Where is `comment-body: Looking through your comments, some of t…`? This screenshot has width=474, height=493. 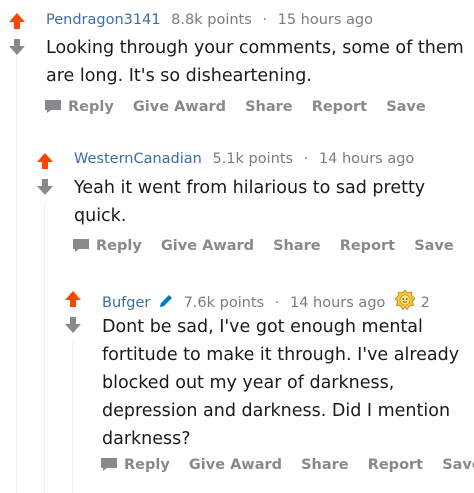 comment-body: Looking through your comments, some of t… is located at coordinates (255, 62).